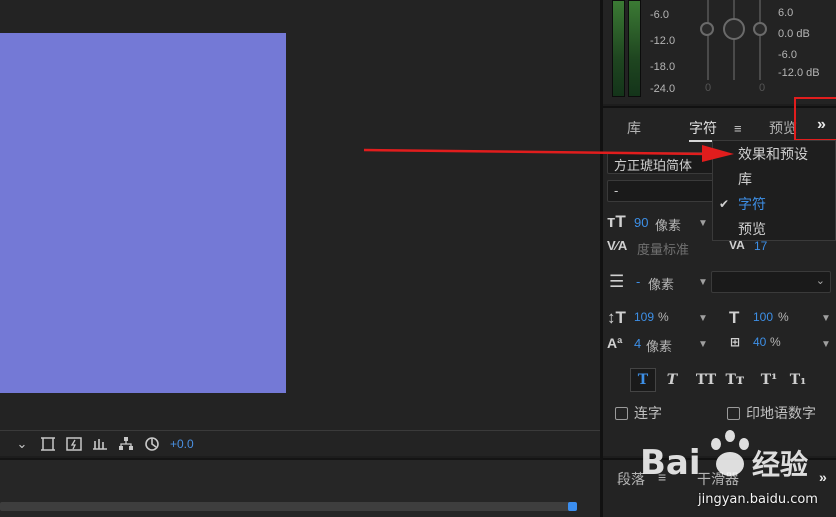 Image resolution: width=836 pixels, height=517 pixels. Describe the element at coordinates (760, 40) in the screenshot. I see `fader-track-right` at that location.